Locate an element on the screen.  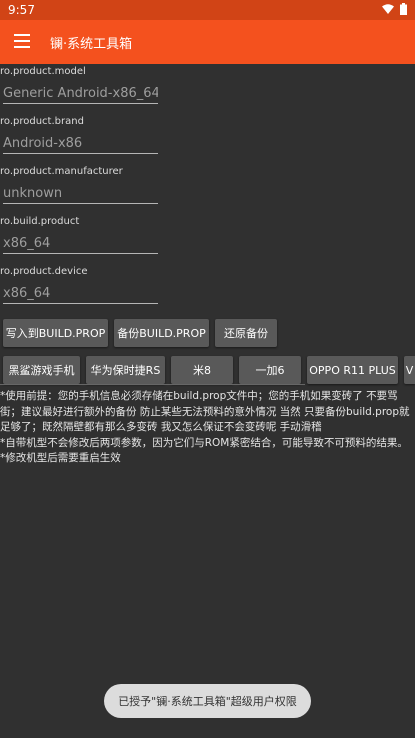
preset-oppo-r11-button: OPPO R11 PLUS is located at coordinates (352, 370).